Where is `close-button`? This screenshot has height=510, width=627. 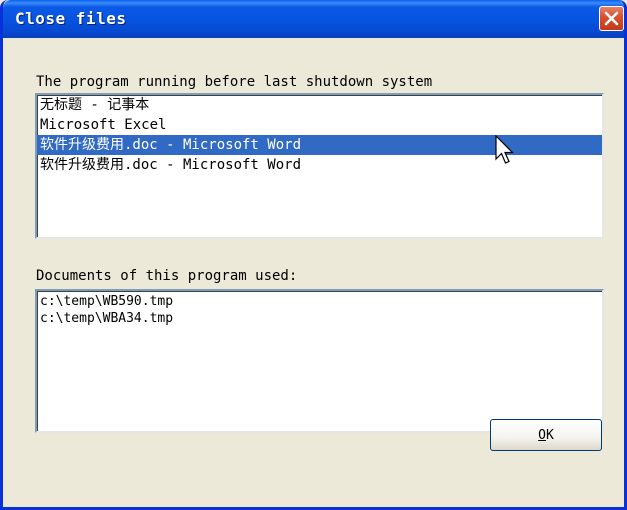
close-button is located at coordinates (611, 18).